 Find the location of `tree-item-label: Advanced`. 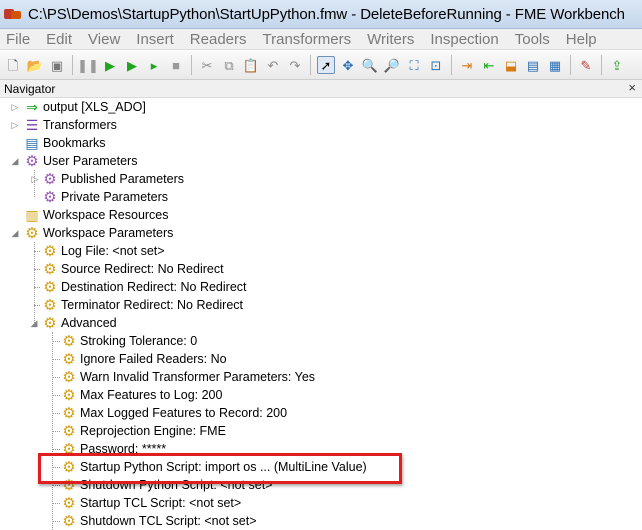

tree-item-label: Advanced is located at coordinates (89, 323).